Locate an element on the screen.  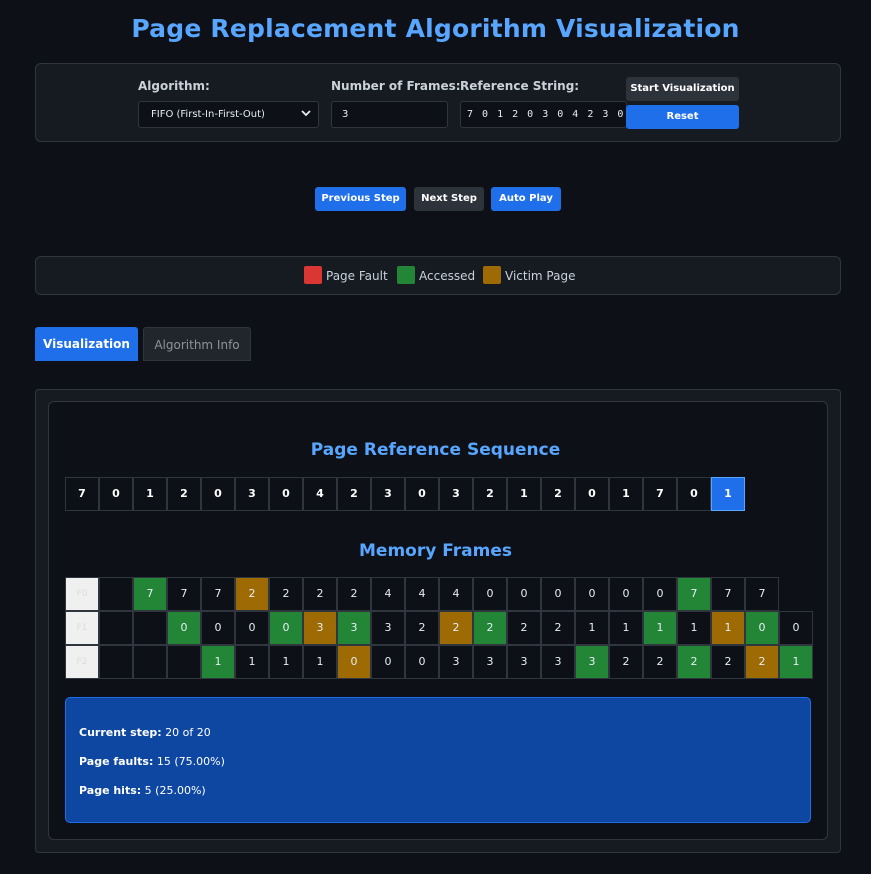
frame-label: F0 is located at coordinates (82, 594).